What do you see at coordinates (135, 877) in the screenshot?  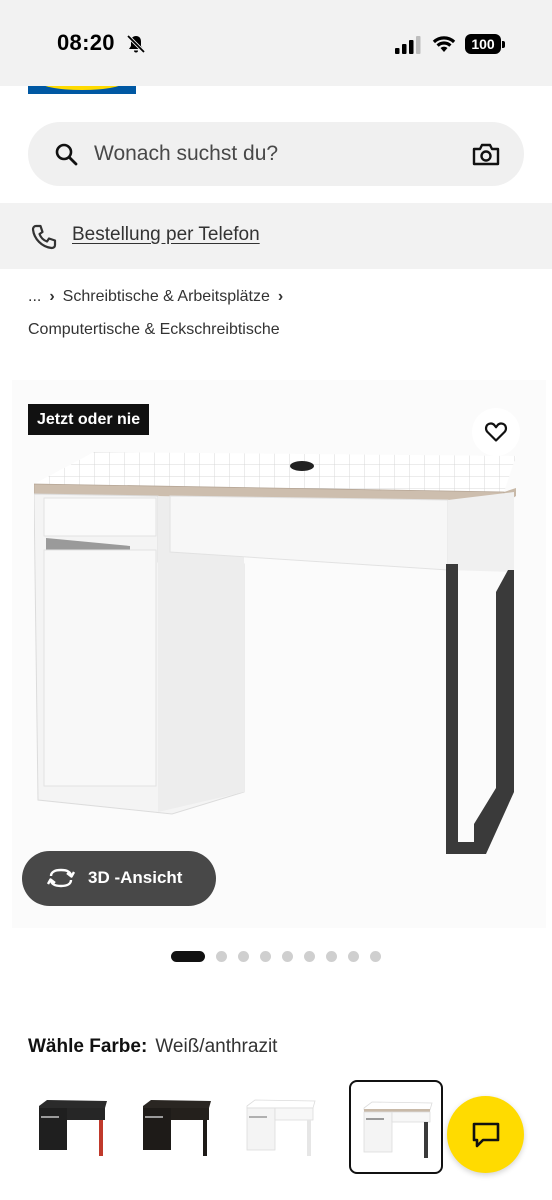 I see `view-3d-label: 3D -Ansicht` at bounding box center [135, 877].